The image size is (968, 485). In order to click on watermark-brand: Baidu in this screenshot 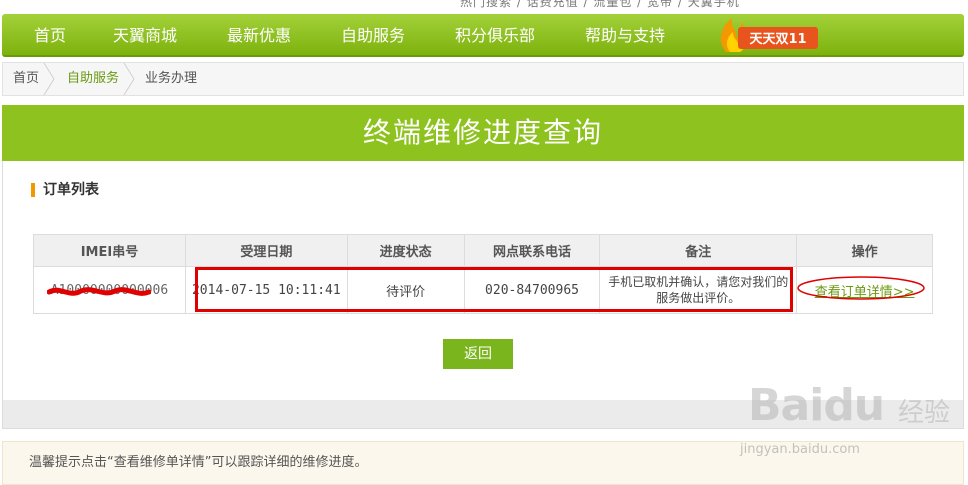, I will do `click(816, 405)`.